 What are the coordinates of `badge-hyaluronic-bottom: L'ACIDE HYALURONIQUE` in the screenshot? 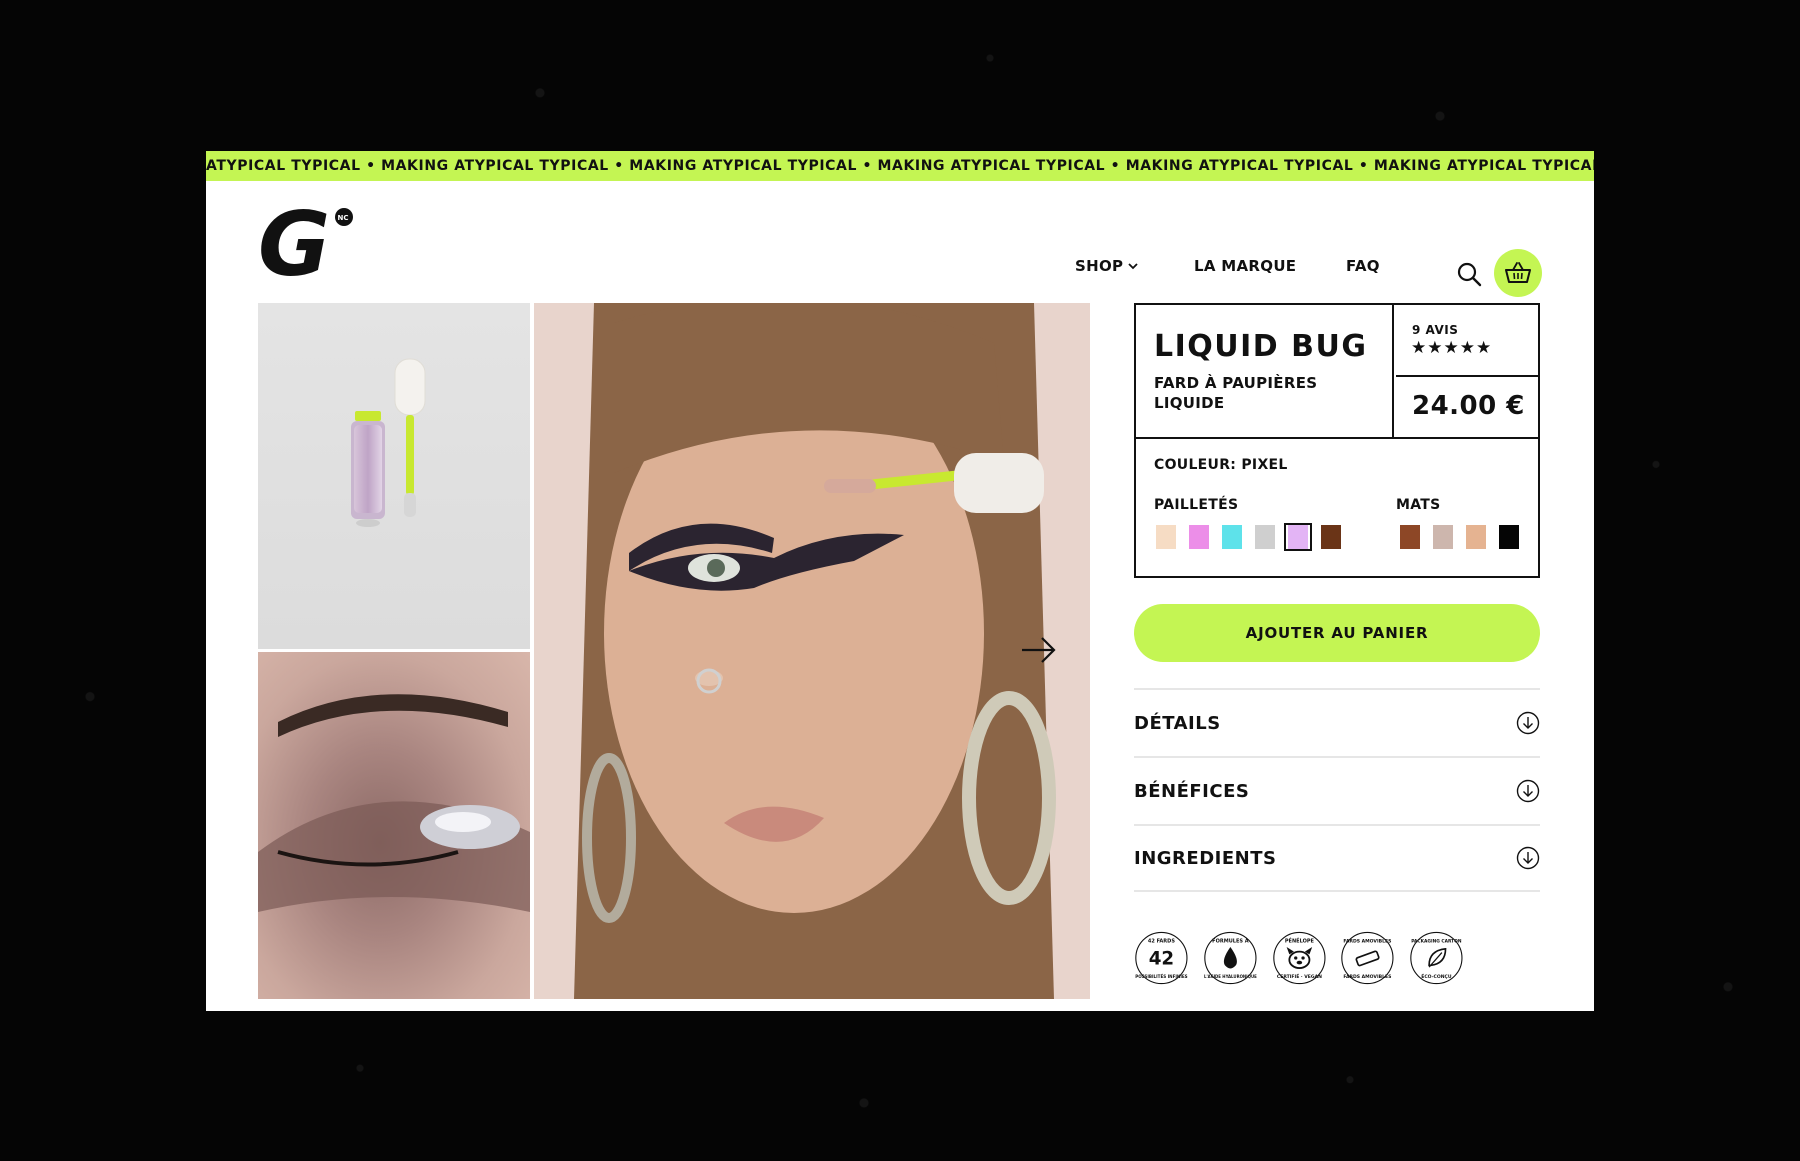 It's located at (1230, 976).